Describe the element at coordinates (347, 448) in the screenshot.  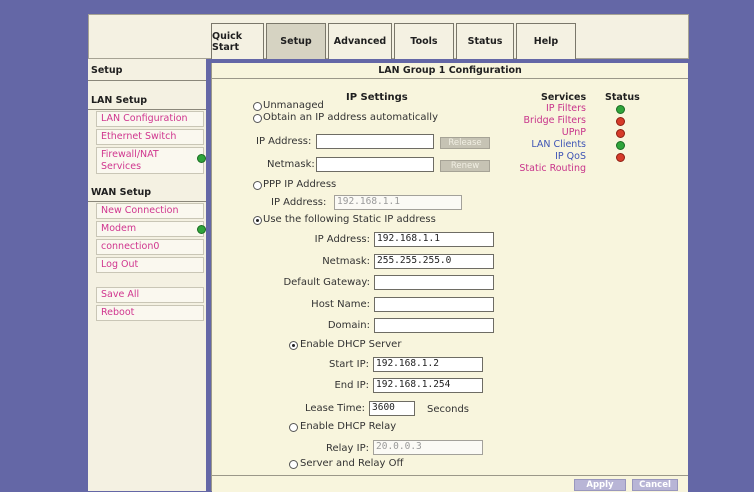
I see `relay-ip-label: Relay IP:` at that location.